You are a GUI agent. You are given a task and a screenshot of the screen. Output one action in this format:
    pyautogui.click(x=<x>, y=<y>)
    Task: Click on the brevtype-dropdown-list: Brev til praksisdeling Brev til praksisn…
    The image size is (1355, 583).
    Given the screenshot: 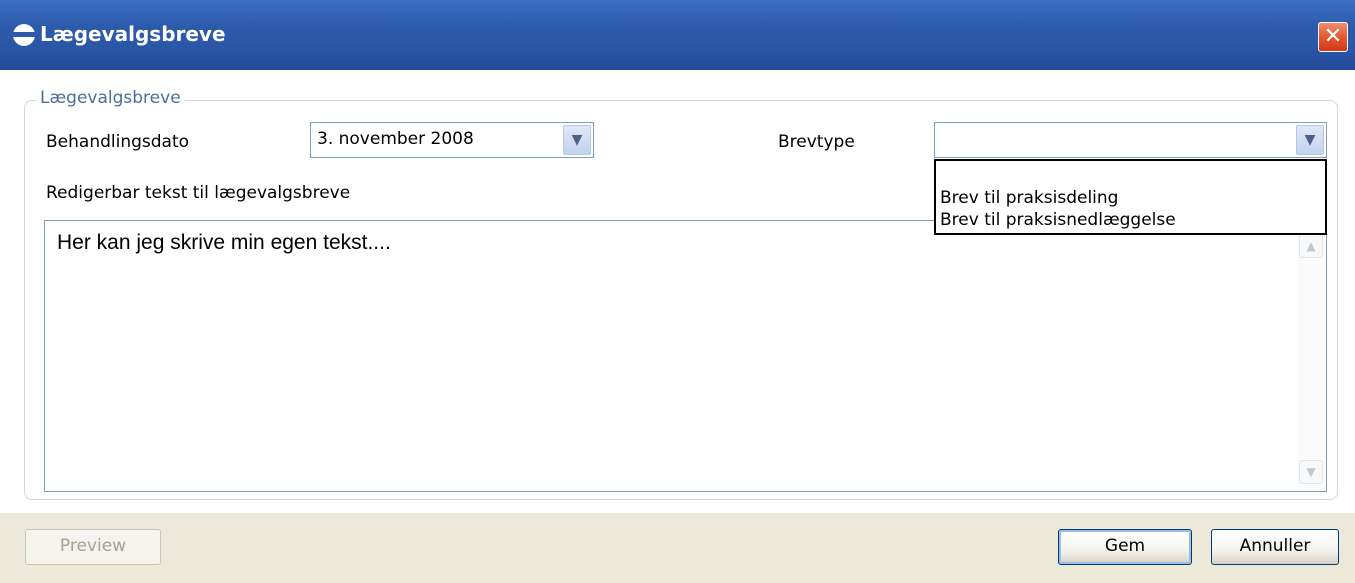 What is the action you would take?
    pyautogui.click(x=1130, y=197)
    